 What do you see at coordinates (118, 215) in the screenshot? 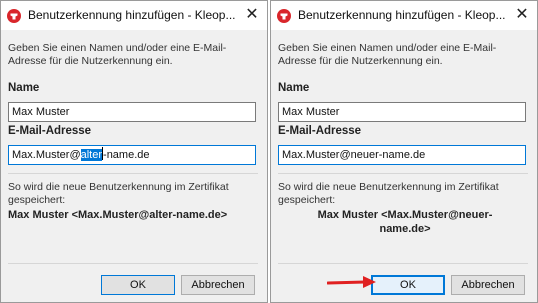
I see `preview-user-id: Max Muster <Max.Muster@alter-name.de>` at bounding box center [118, 215].